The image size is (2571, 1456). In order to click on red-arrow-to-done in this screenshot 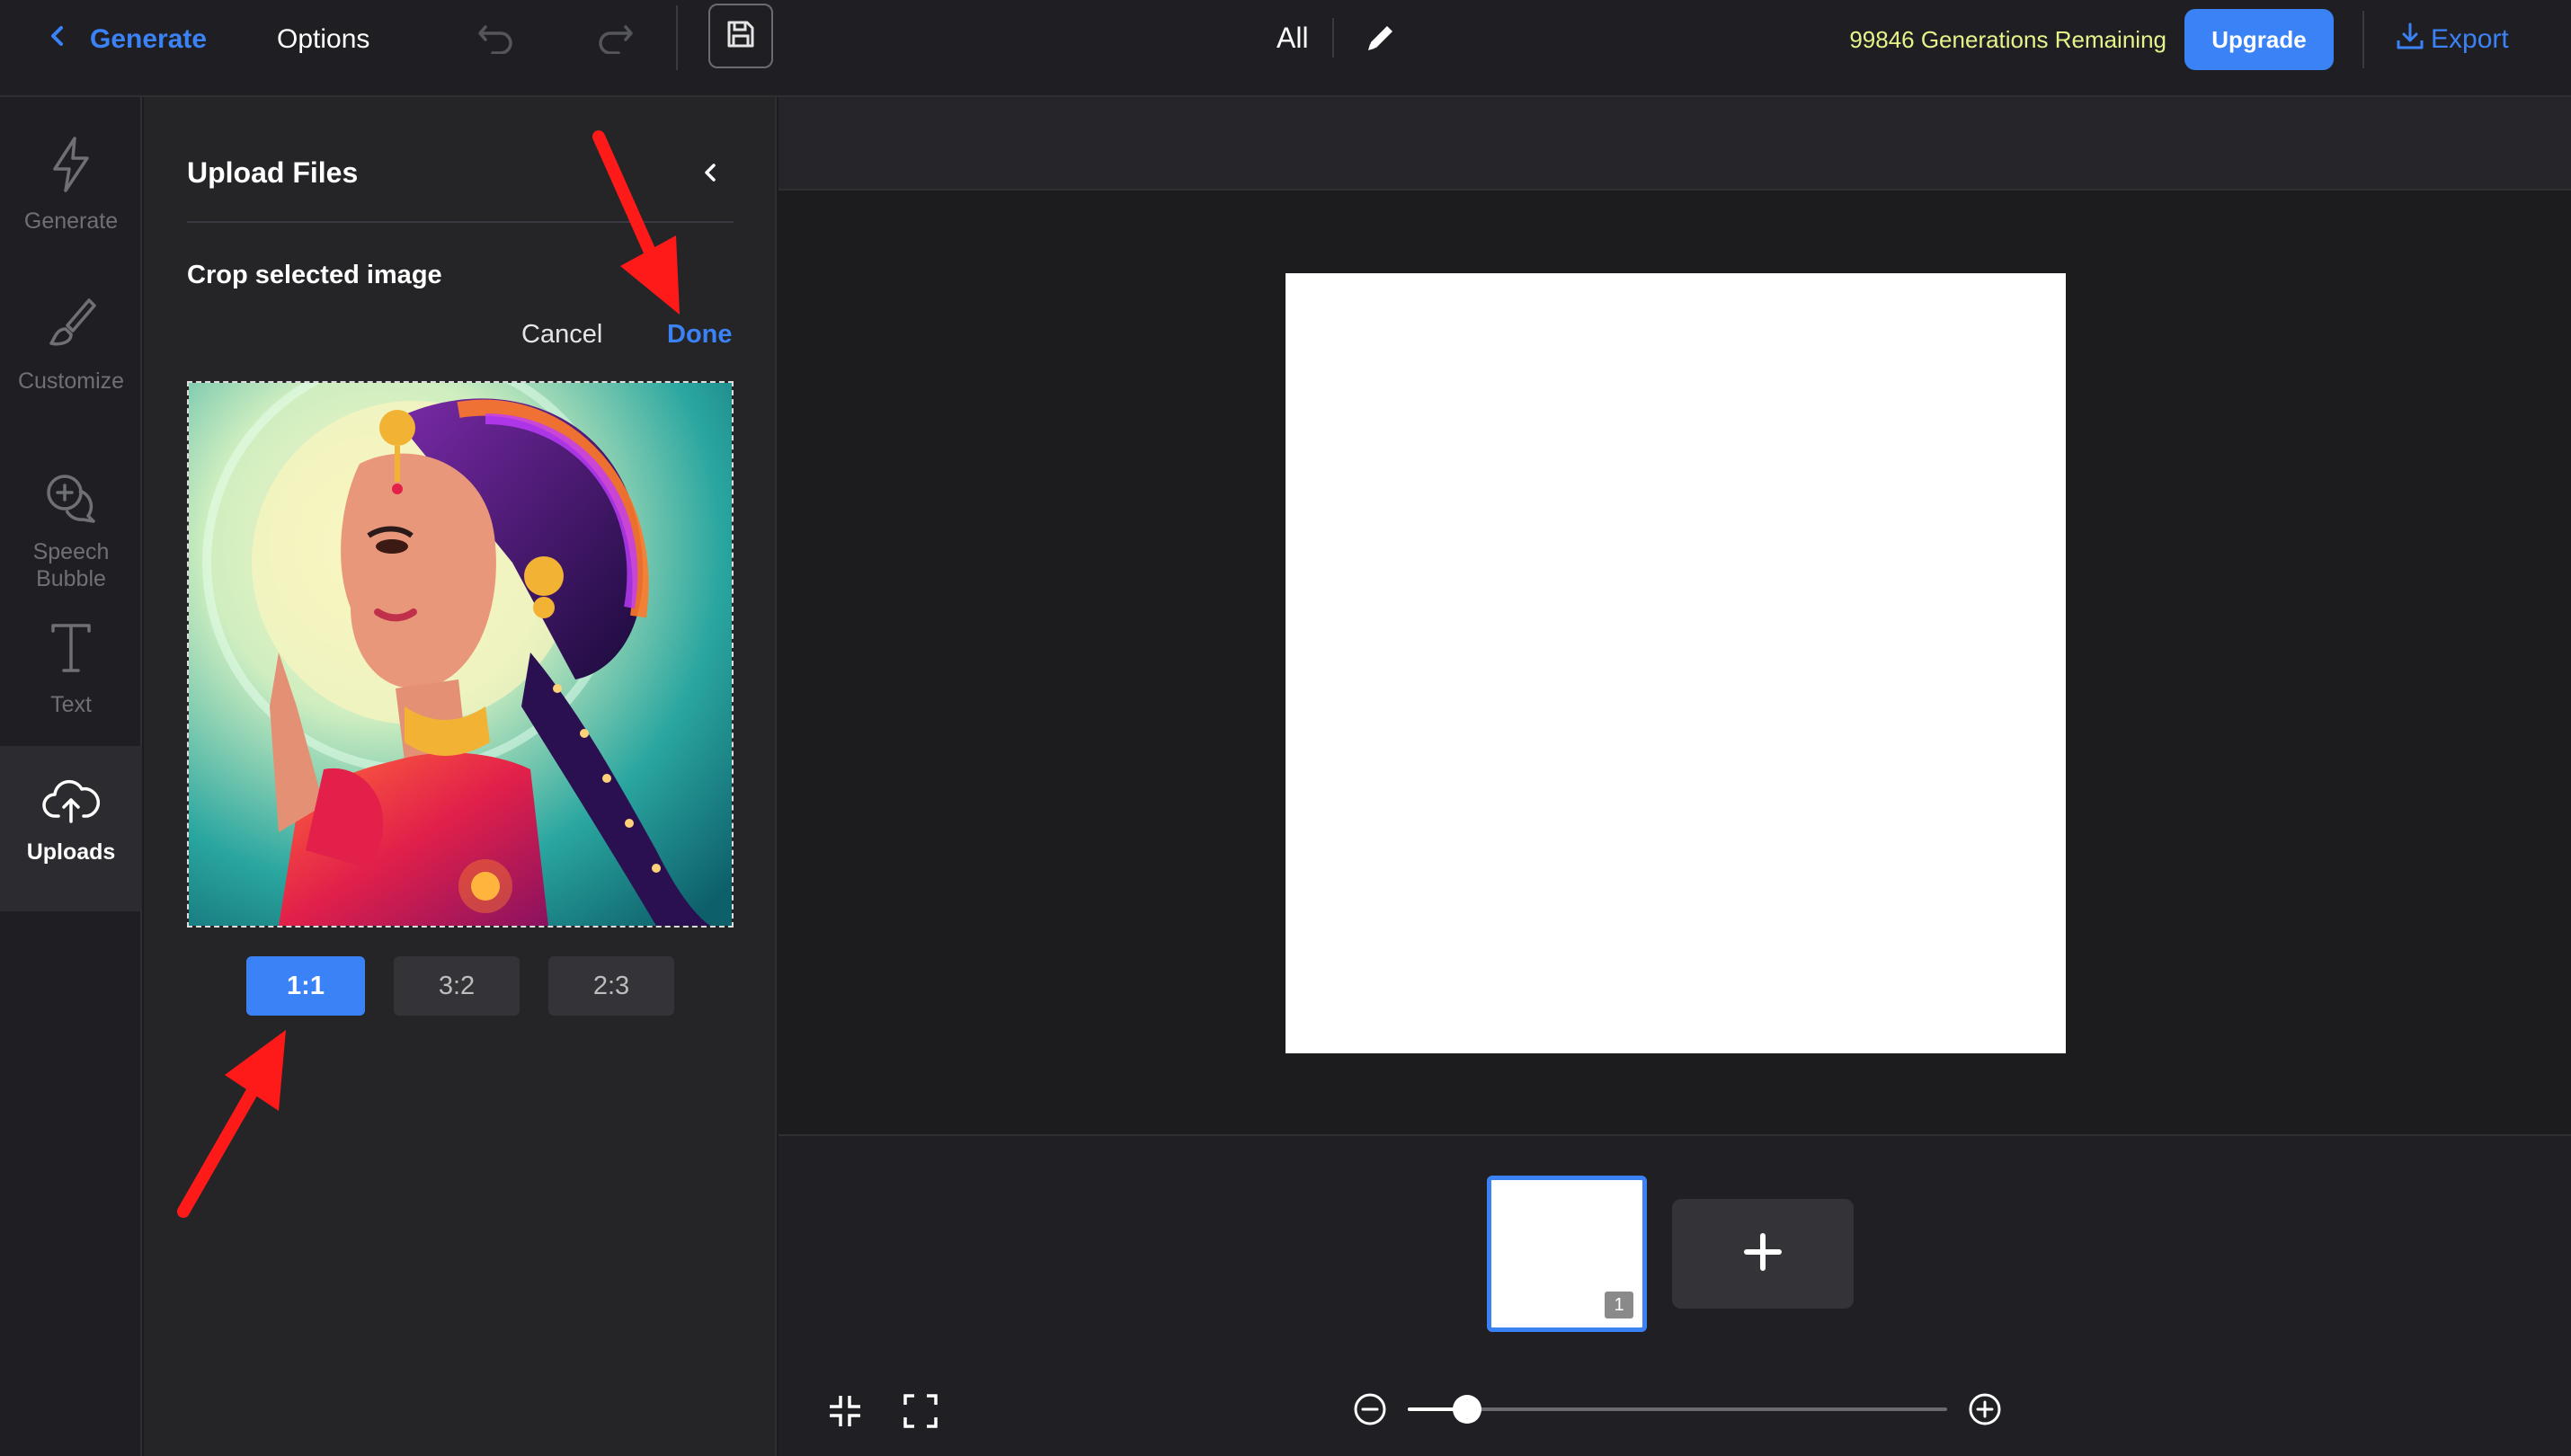, I will do `click(636, 223)`.